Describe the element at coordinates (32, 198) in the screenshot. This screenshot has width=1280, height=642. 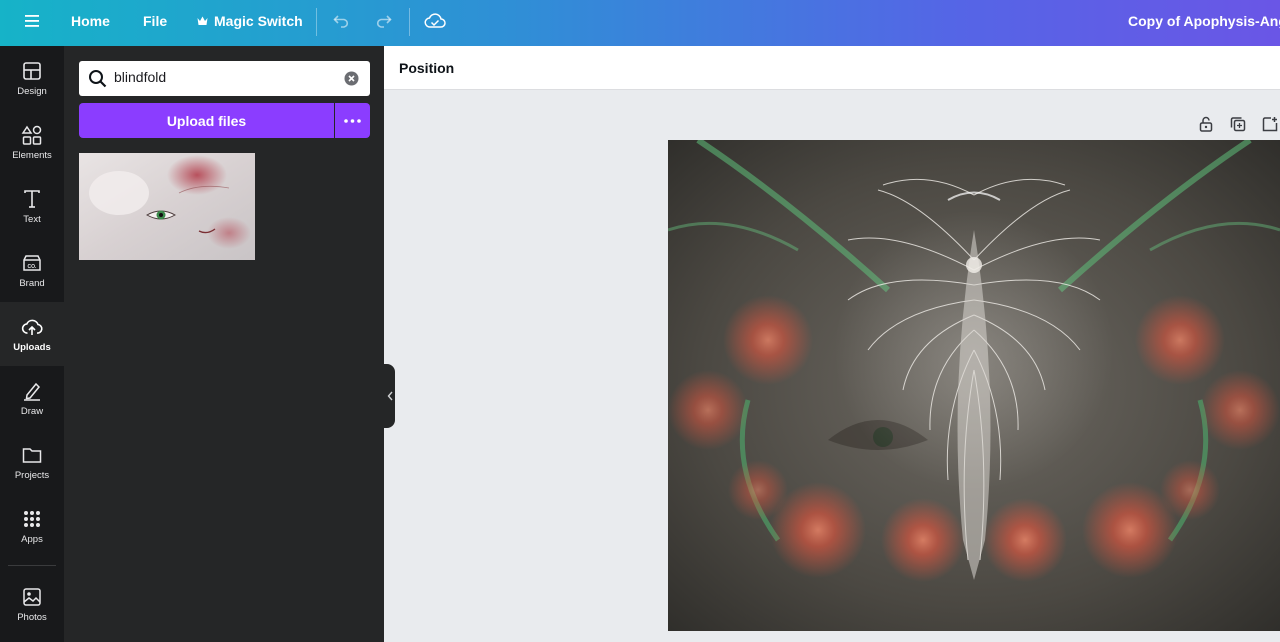
I see `text-icon` at that location.